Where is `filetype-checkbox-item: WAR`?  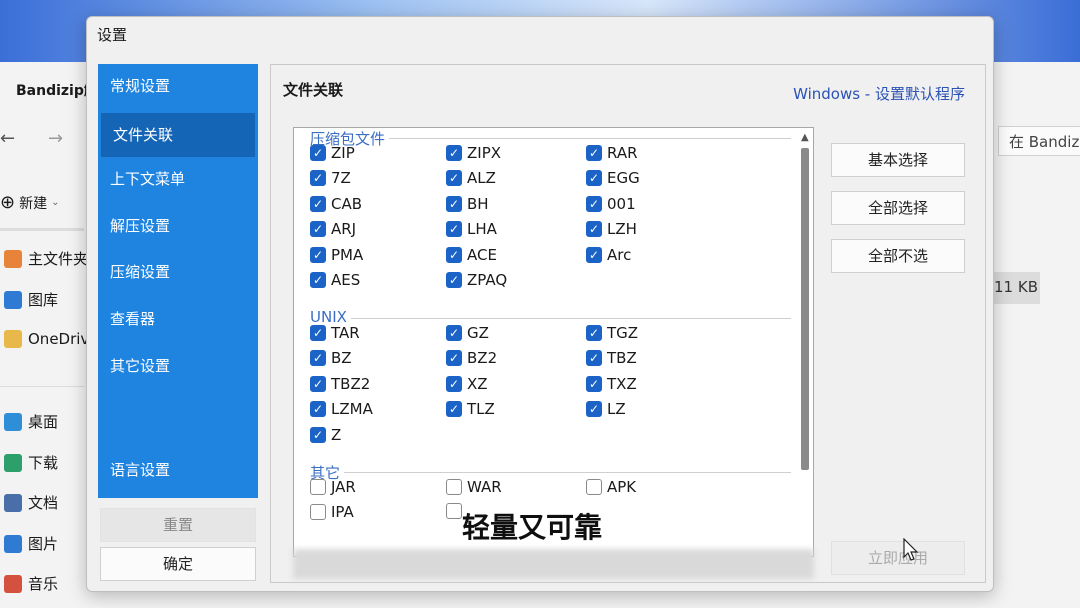 filetype-checkbox-item: WAR is located at coordinates (474, 487).